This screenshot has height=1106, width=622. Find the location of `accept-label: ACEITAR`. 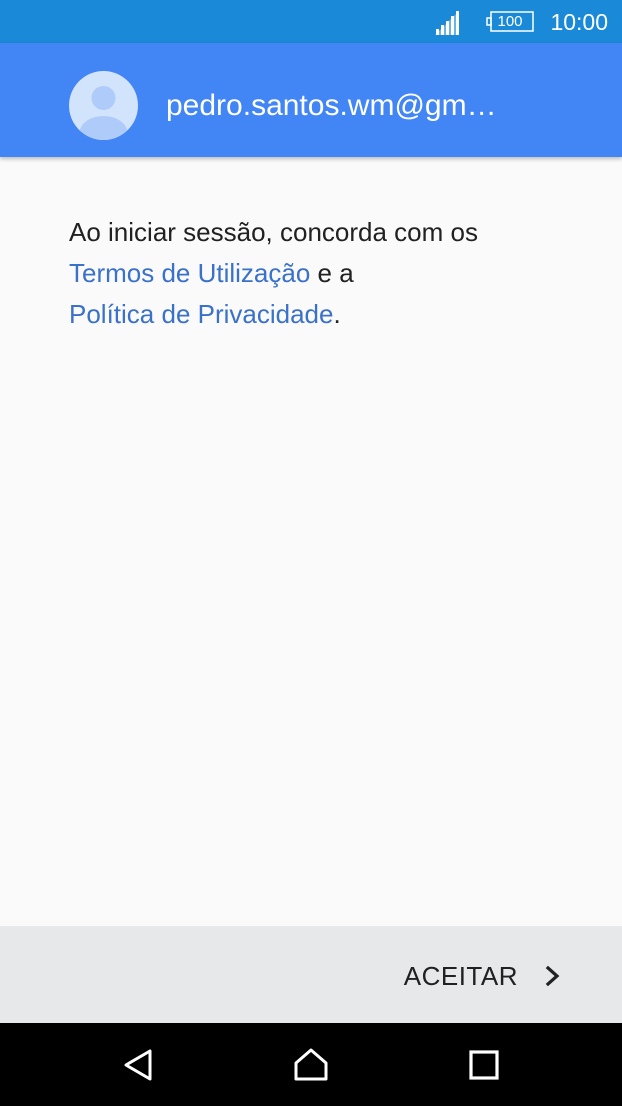

accept-label: ACEITAR is located at coordinates (460, 975).